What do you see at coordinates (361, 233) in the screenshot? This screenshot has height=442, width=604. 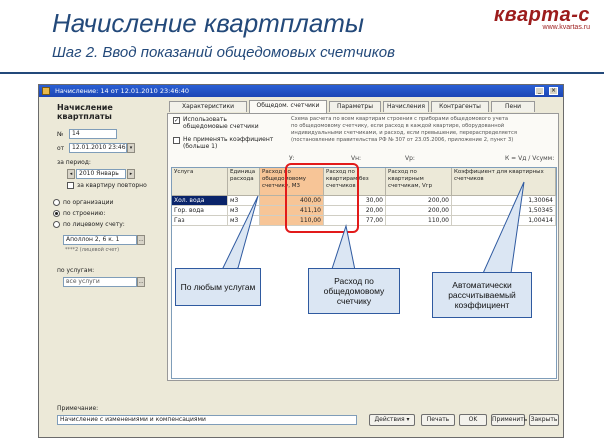 I see `callout-pointers` at bounding box center [361, 233].